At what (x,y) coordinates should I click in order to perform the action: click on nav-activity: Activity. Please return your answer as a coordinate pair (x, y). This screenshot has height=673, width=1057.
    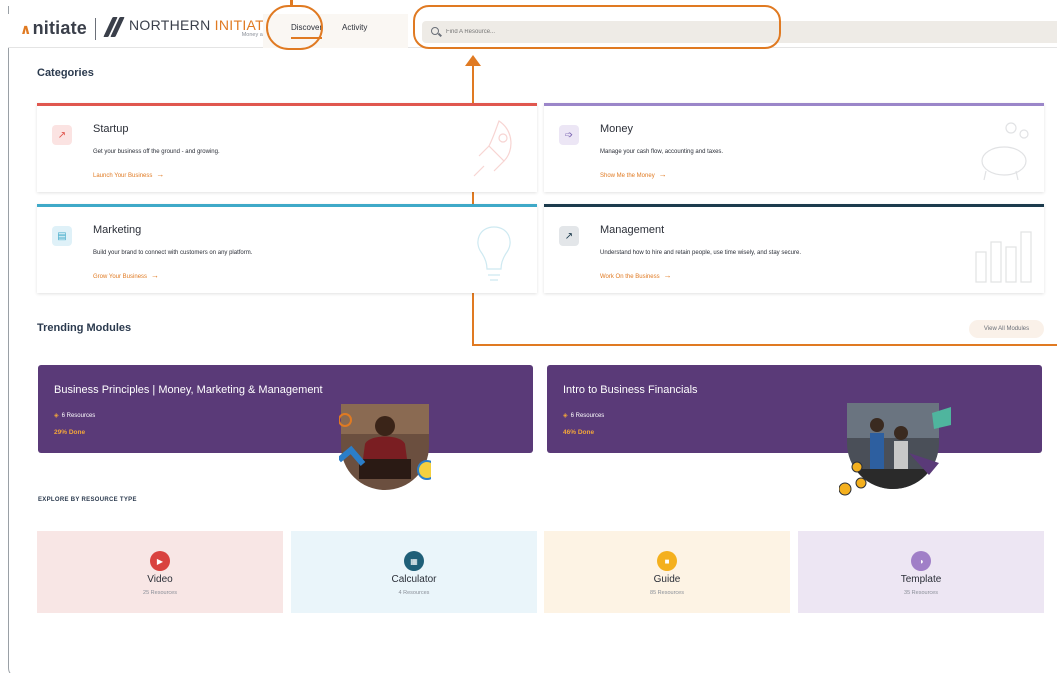
    Looking at the image, I should click on (354, 27).